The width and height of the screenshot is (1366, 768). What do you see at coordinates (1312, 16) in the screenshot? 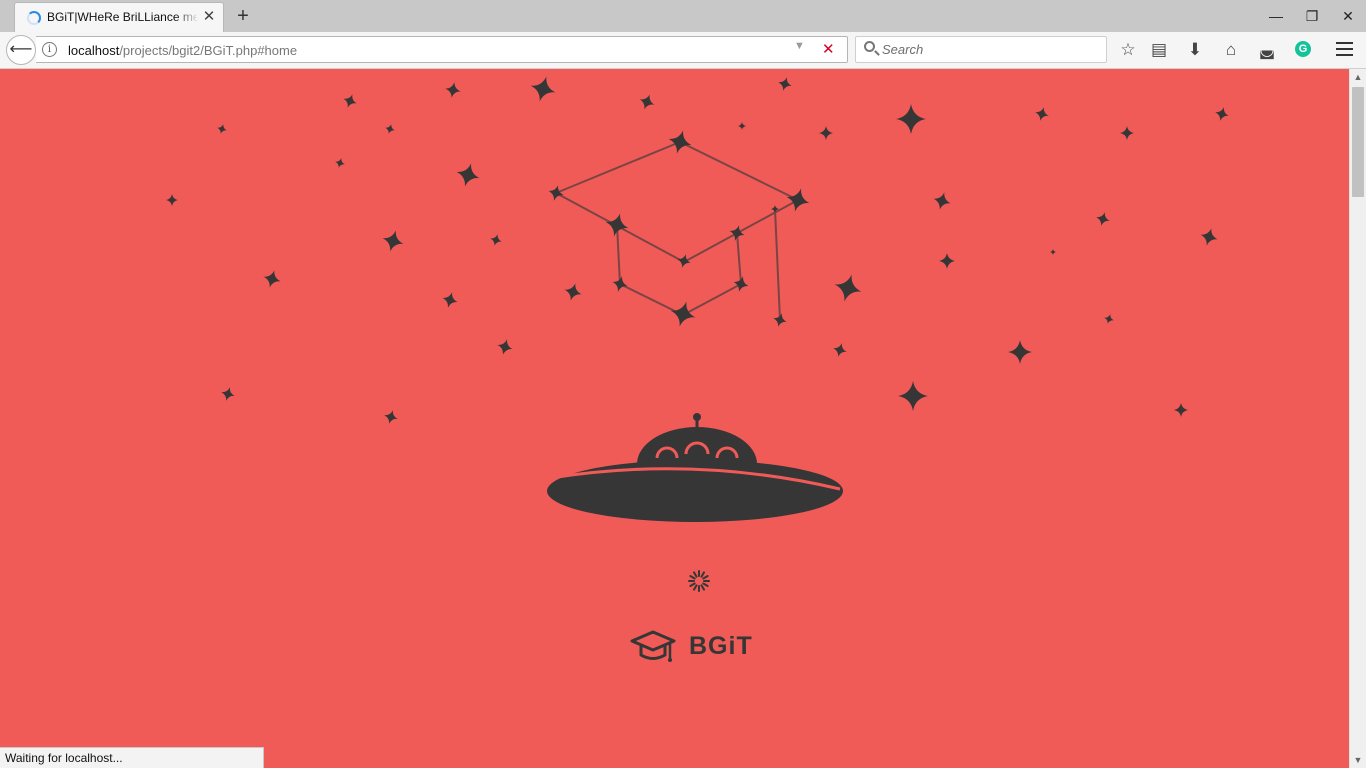
I see `restore-button: ❐` at bounding box center [1312, 16].